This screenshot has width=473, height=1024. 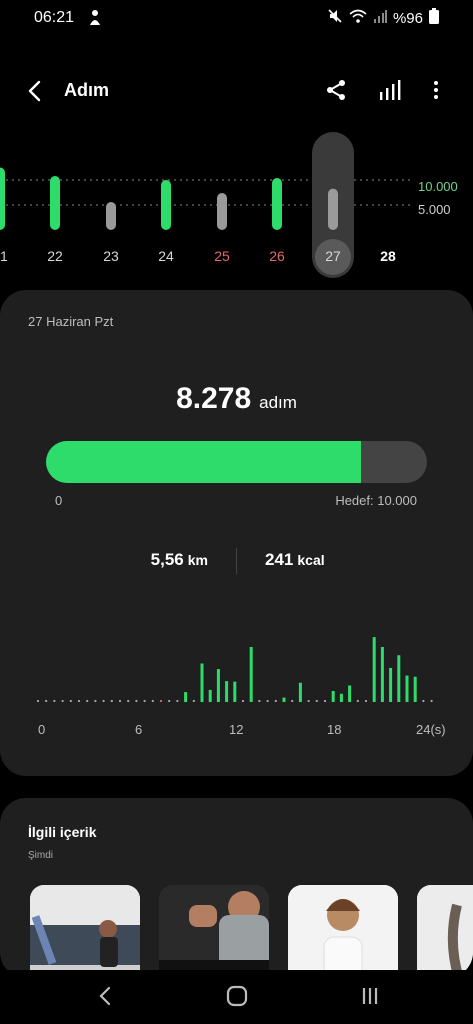 I want to click on chevron-left-icon, so click(x=34, y=91).